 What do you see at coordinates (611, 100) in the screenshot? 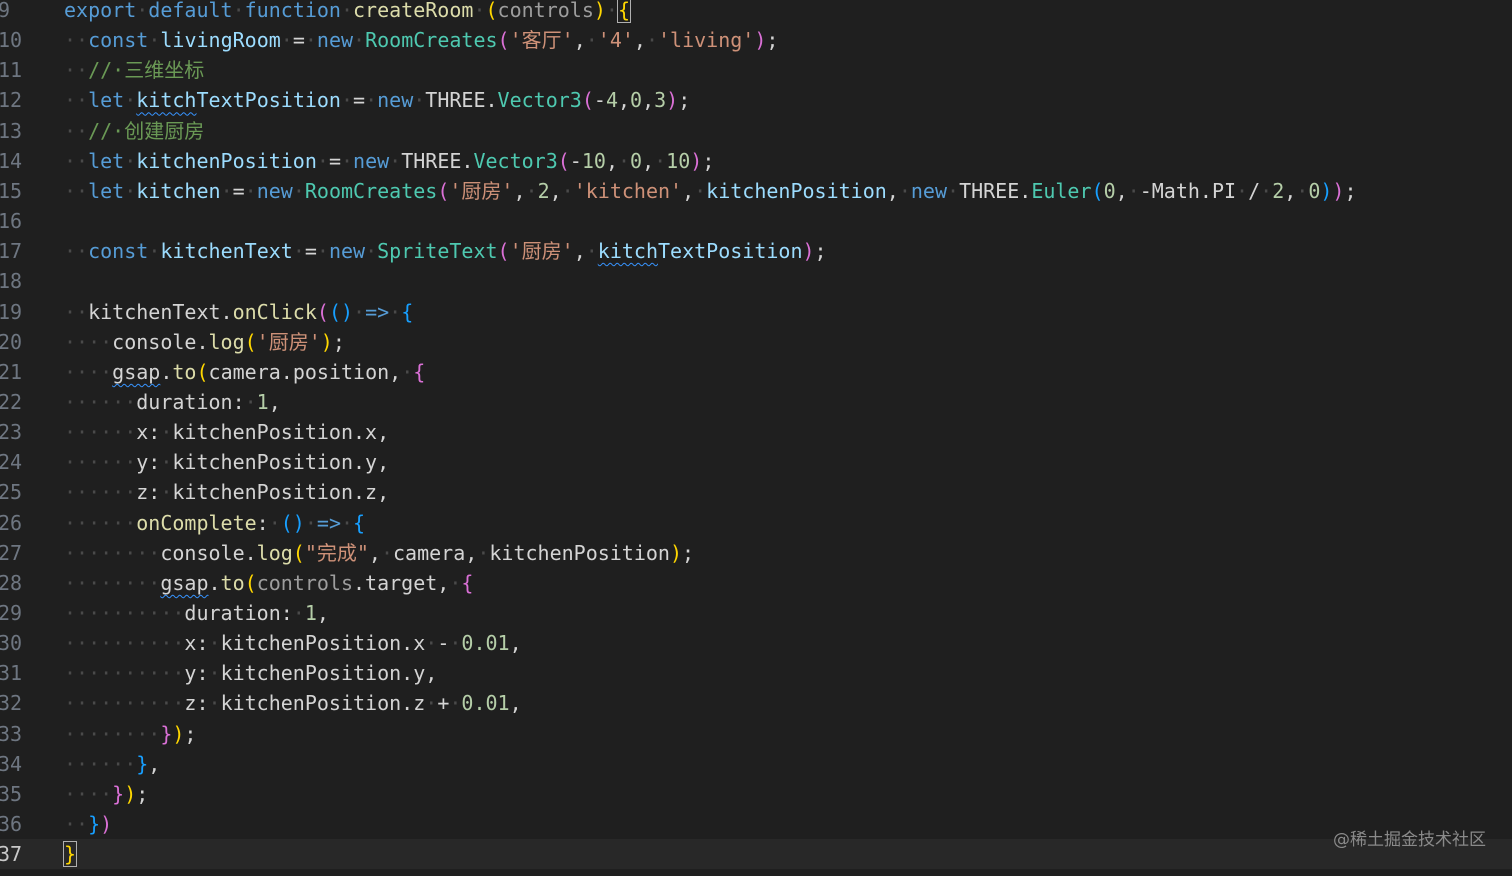
I see `code-token: 4` at bounding box center [611, 100].